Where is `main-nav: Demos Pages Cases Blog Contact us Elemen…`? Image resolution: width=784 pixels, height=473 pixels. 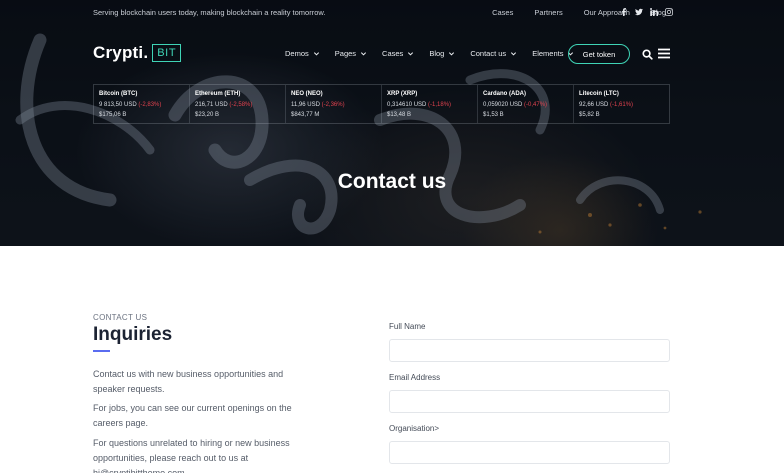 main-nav: Demos Pages Cases Blog Contact us Elemen… is located at coordinates (437, 53).